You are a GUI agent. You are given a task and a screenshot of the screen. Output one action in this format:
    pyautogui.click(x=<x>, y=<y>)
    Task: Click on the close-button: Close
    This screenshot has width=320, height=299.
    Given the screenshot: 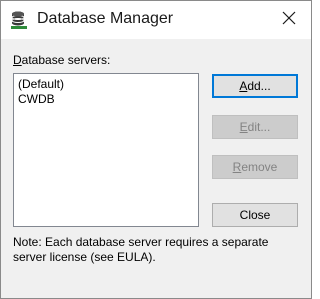 What is the action you would take?
    pyautogui.click(x=255, y=215)
    